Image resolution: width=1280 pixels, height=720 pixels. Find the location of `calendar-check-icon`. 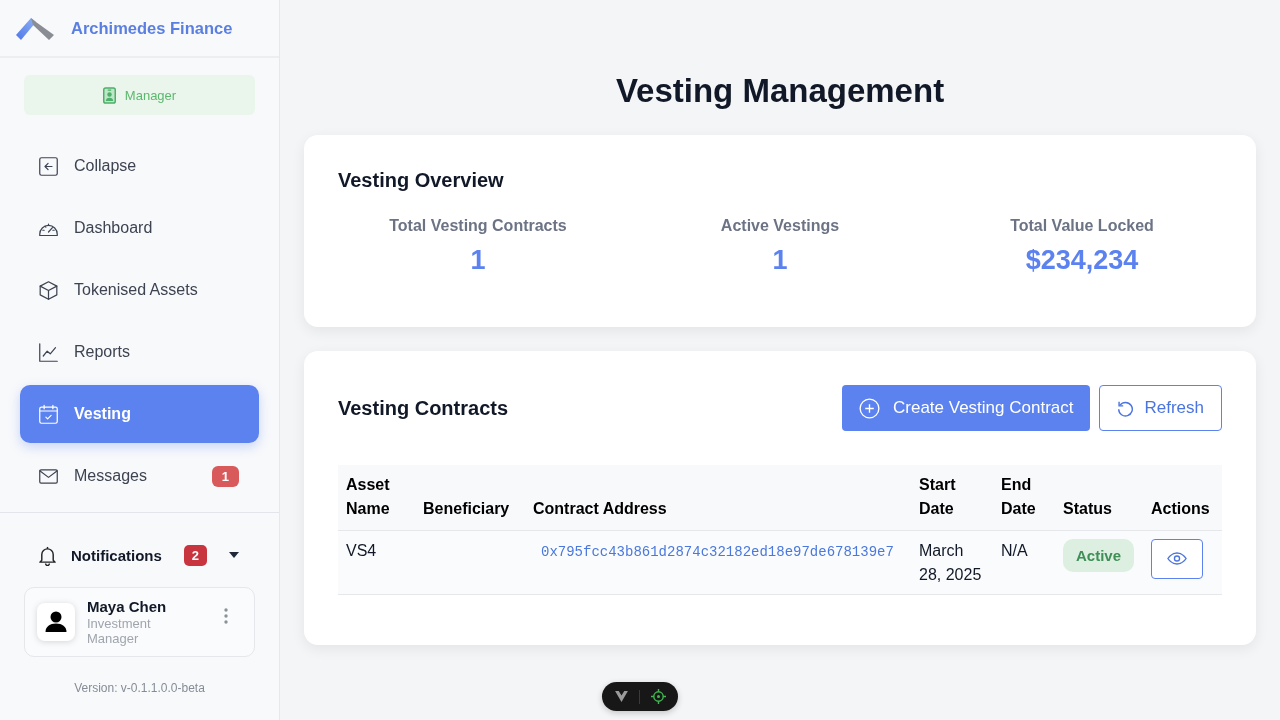

calendar-check-icon is located at coordinates (48, 414).